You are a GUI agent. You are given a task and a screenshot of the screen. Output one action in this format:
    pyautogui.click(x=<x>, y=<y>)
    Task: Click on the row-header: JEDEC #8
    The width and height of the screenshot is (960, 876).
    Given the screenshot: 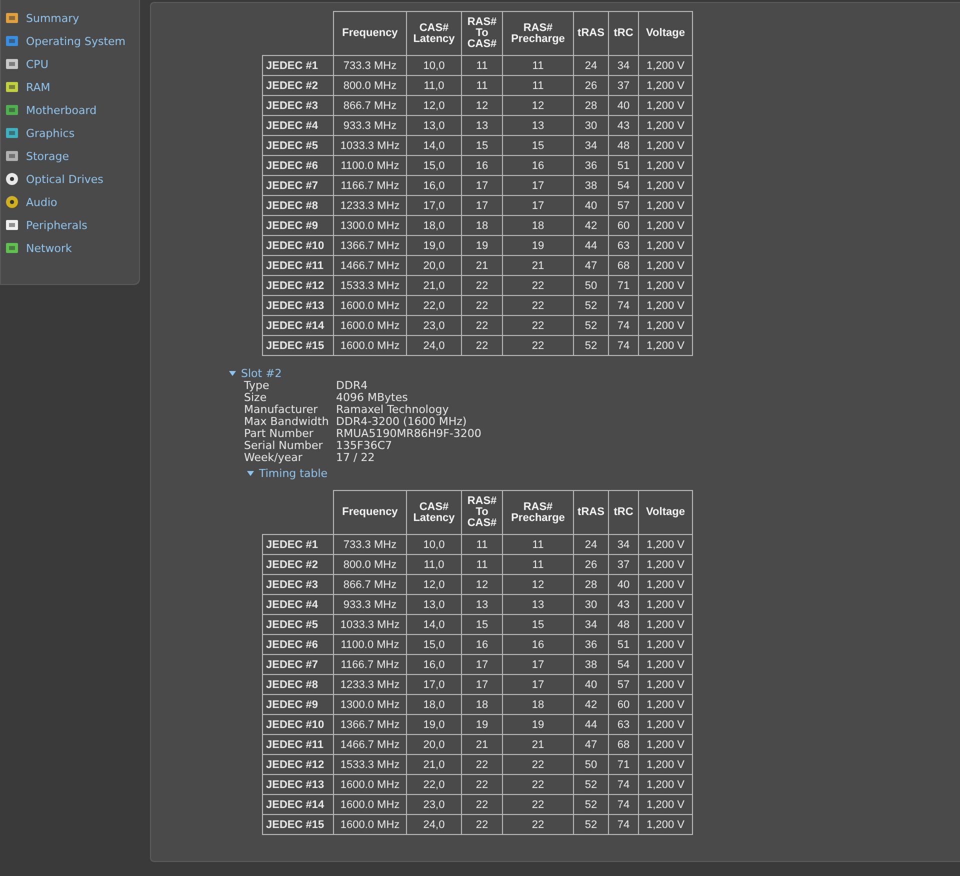 What is the action you would take?
    pyautogui.click(x=298, y=684)
    